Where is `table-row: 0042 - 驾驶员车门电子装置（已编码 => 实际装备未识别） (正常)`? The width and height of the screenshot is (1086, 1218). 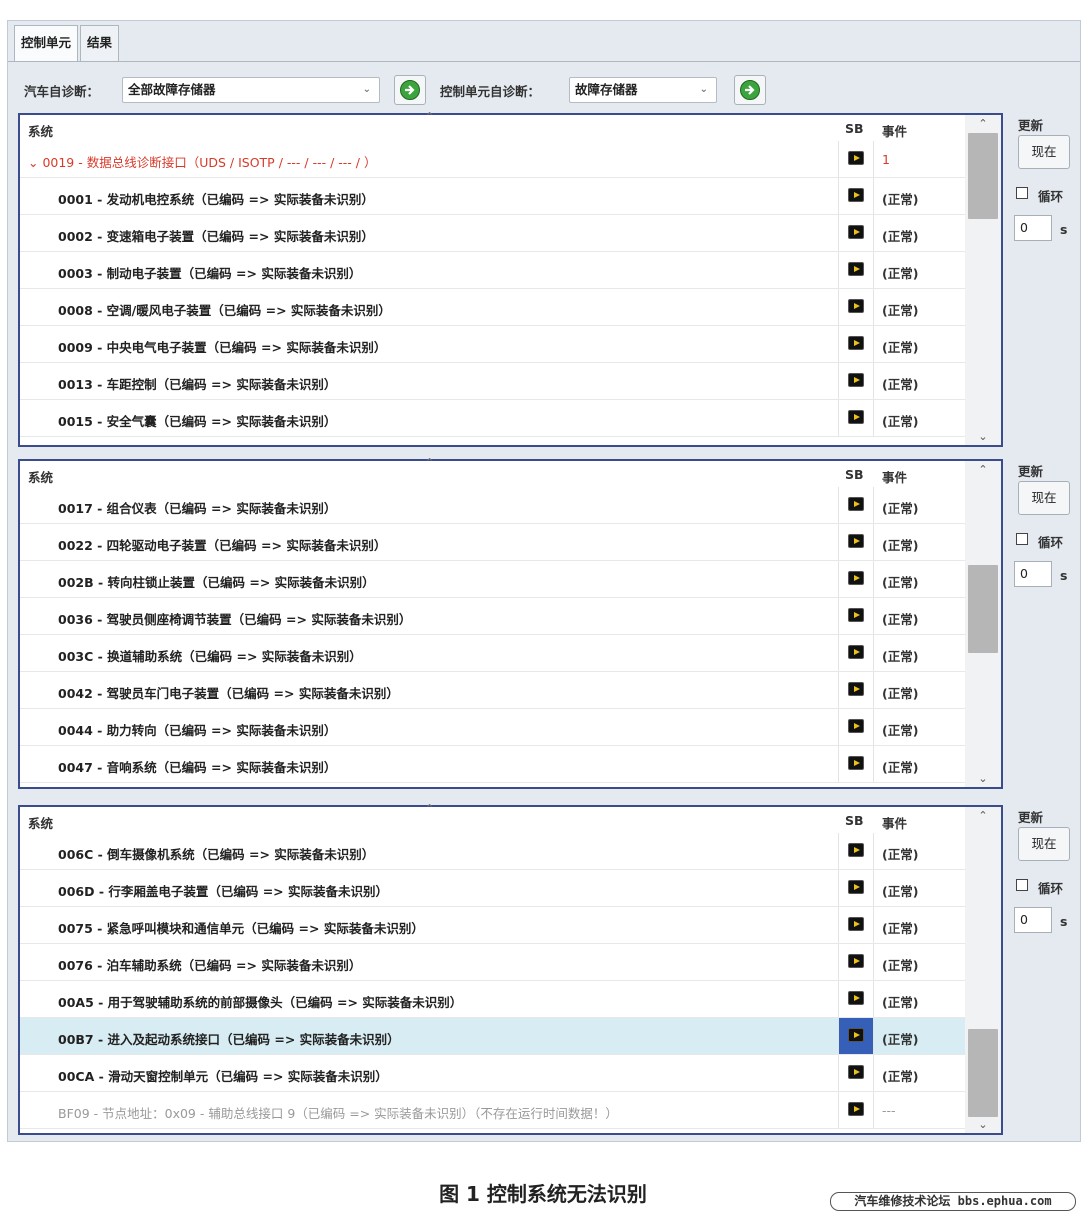
table-row: 0042 - 驾驶员车门电子装置（已编码 => 实际装备未识别） (正常) is located at coordinates (492, 690).